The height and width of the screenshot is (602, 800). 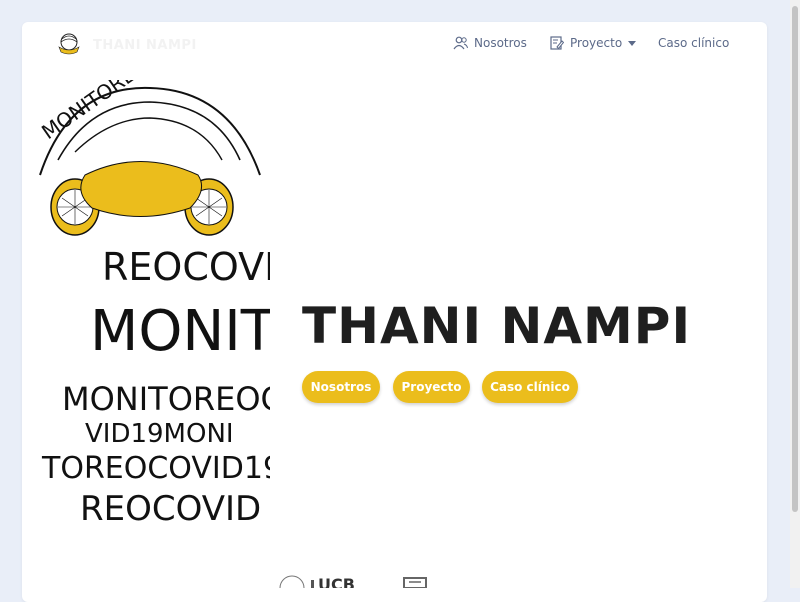 I want to click on nav-label-proyecto: Proyecto, so click(x=596, y=43).